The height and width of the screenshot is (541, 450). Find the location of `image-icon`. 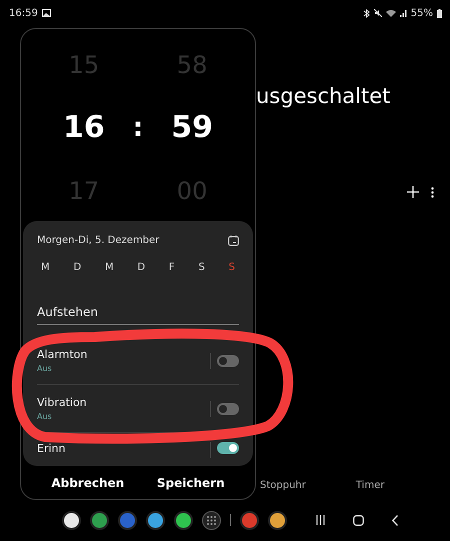

image-icon is located at coordinates (46, 13).